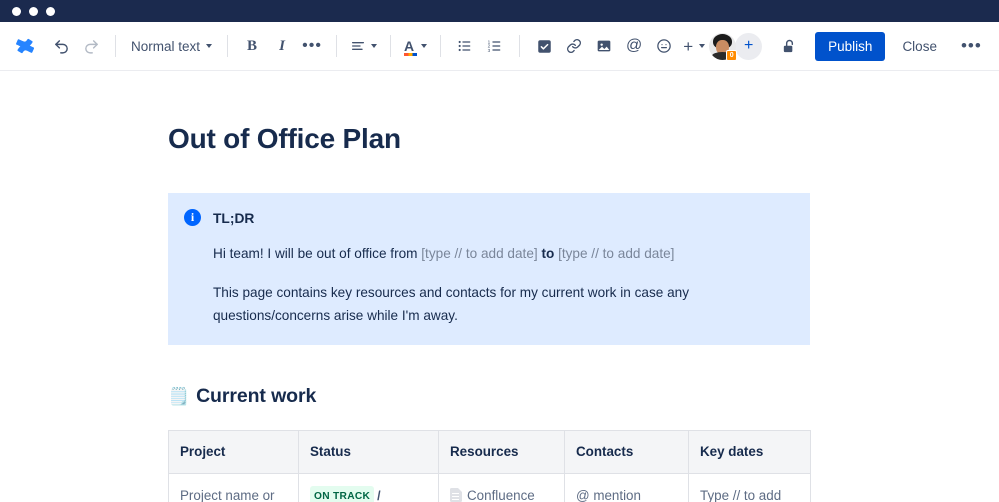 This screenshot has width=999, height=502. I want to click on text-alignment-dropdown, so click(363, 46).